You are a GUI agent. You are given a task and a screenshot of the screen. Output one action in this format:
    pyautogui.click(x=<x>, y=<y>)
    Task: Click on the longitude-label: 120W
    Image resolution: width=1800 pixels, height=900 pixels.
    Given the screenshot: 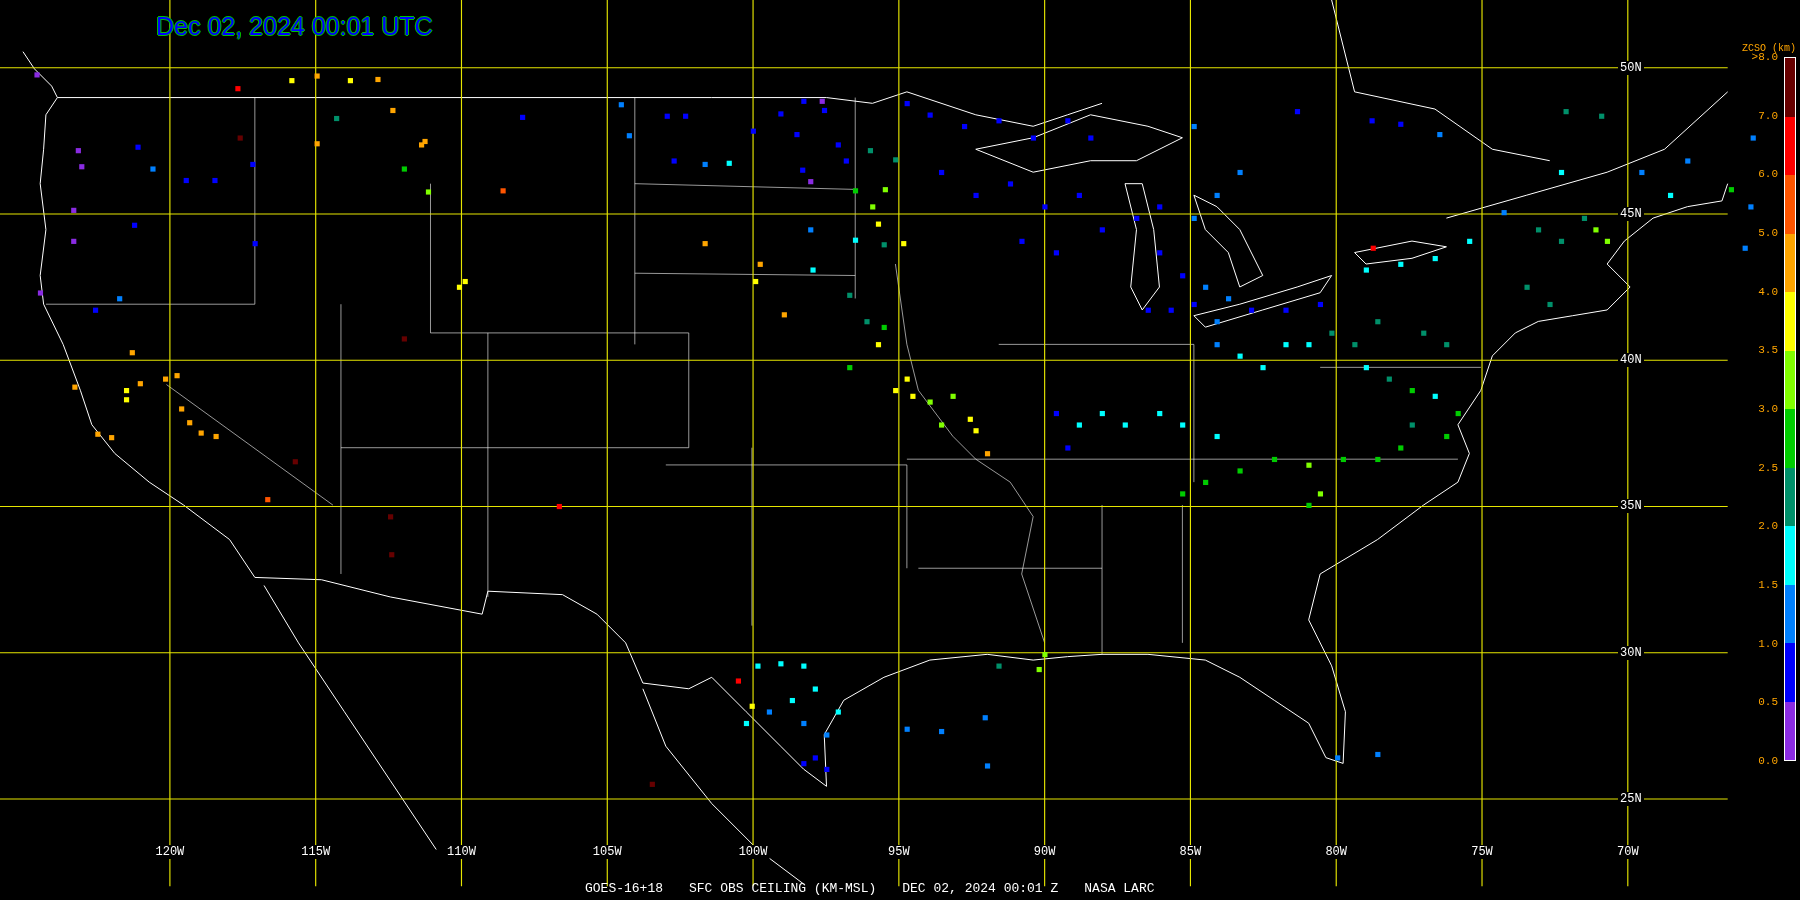 What is the action you would take?
    pyautogui.click(x=170, y=852)
    